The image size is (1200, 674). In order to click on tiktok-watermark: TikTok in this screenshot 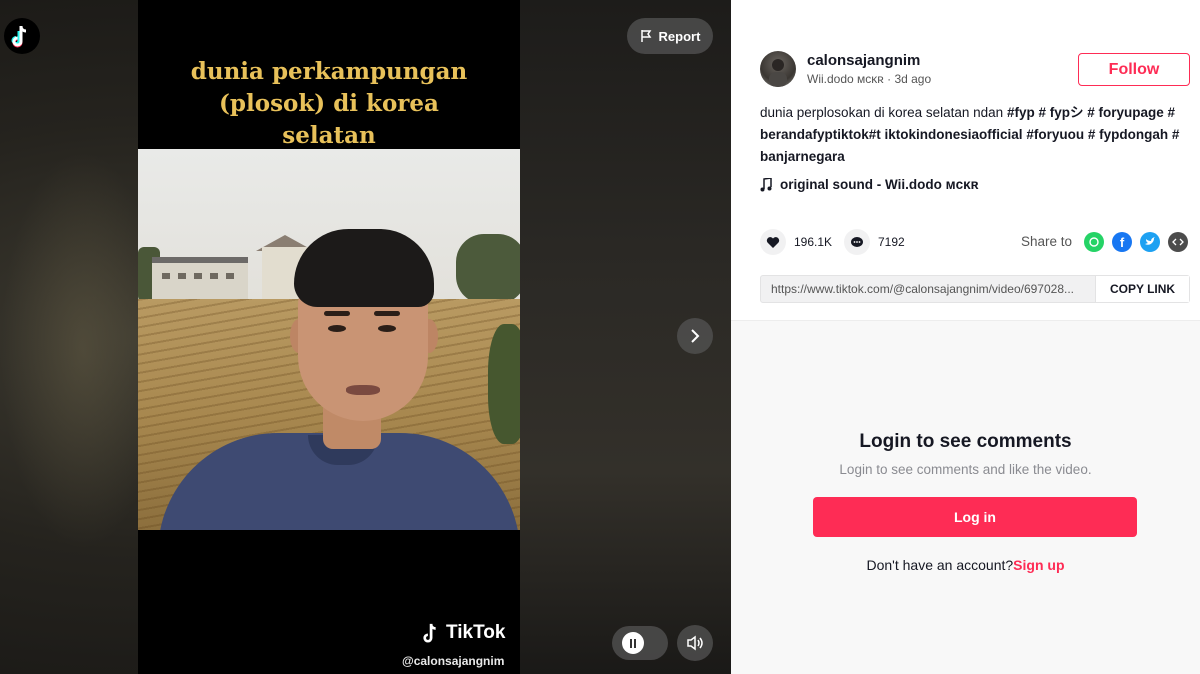, I will do `click(463, 633)`.